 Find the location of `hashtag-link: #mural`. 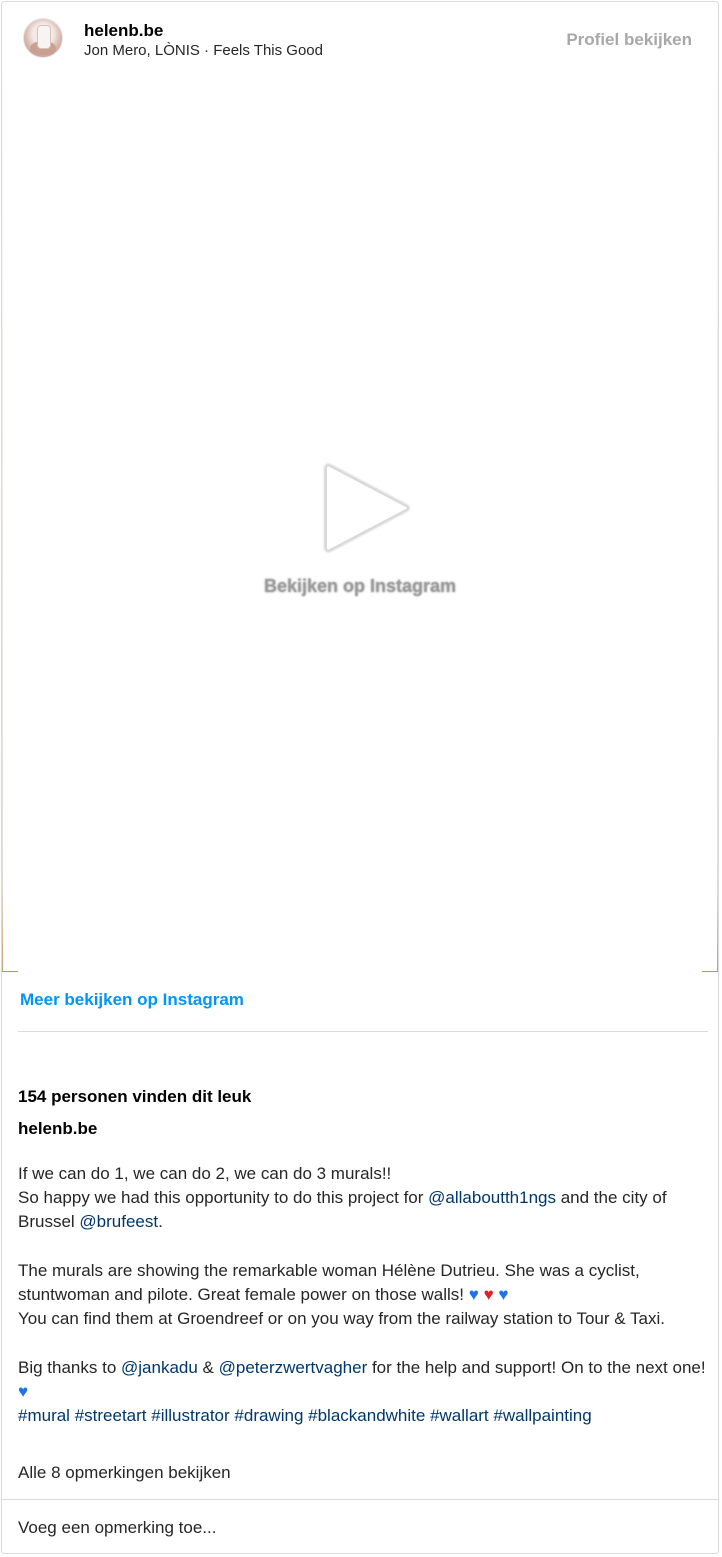

hashtag-link: #mural is located at coordinates (44, 1415).